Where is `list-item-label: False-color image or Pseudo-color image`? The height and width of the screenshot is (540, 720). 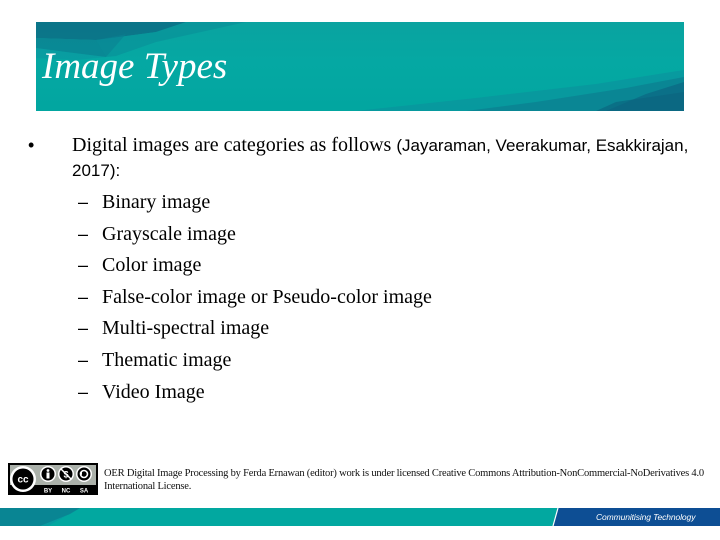
list-item-label: False-color image or Pseudo-color image is located at coordinates (267, 296).